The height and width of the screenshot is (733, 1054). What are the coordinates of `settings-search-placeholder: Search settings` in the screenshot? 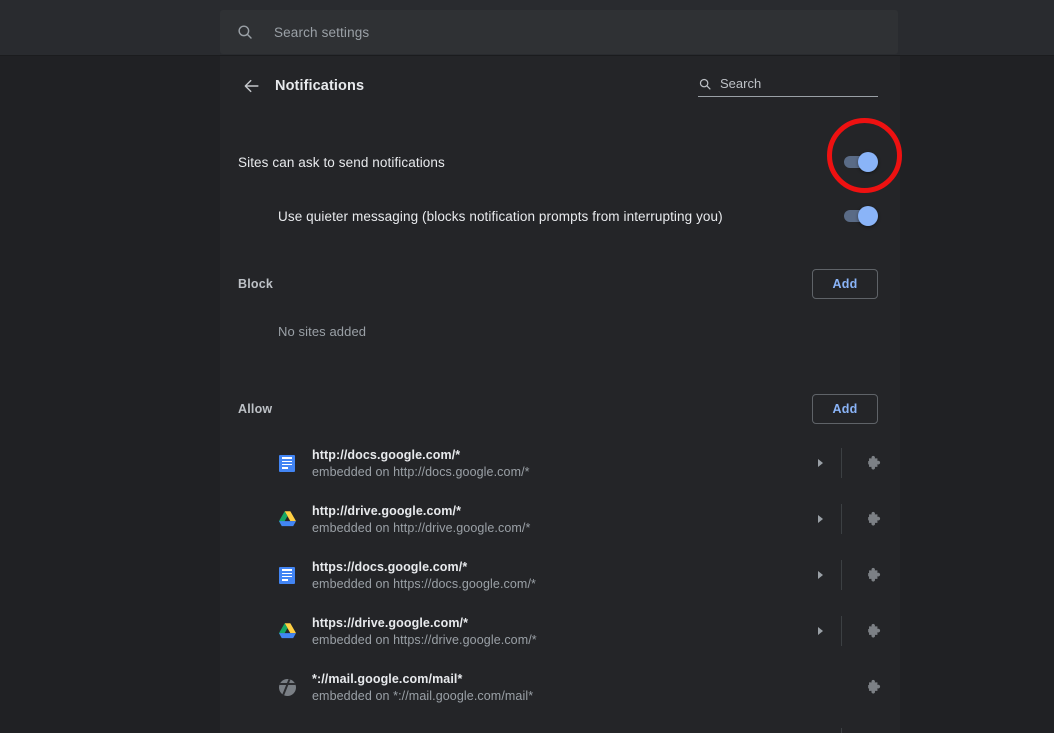 It's located at (322, 32).